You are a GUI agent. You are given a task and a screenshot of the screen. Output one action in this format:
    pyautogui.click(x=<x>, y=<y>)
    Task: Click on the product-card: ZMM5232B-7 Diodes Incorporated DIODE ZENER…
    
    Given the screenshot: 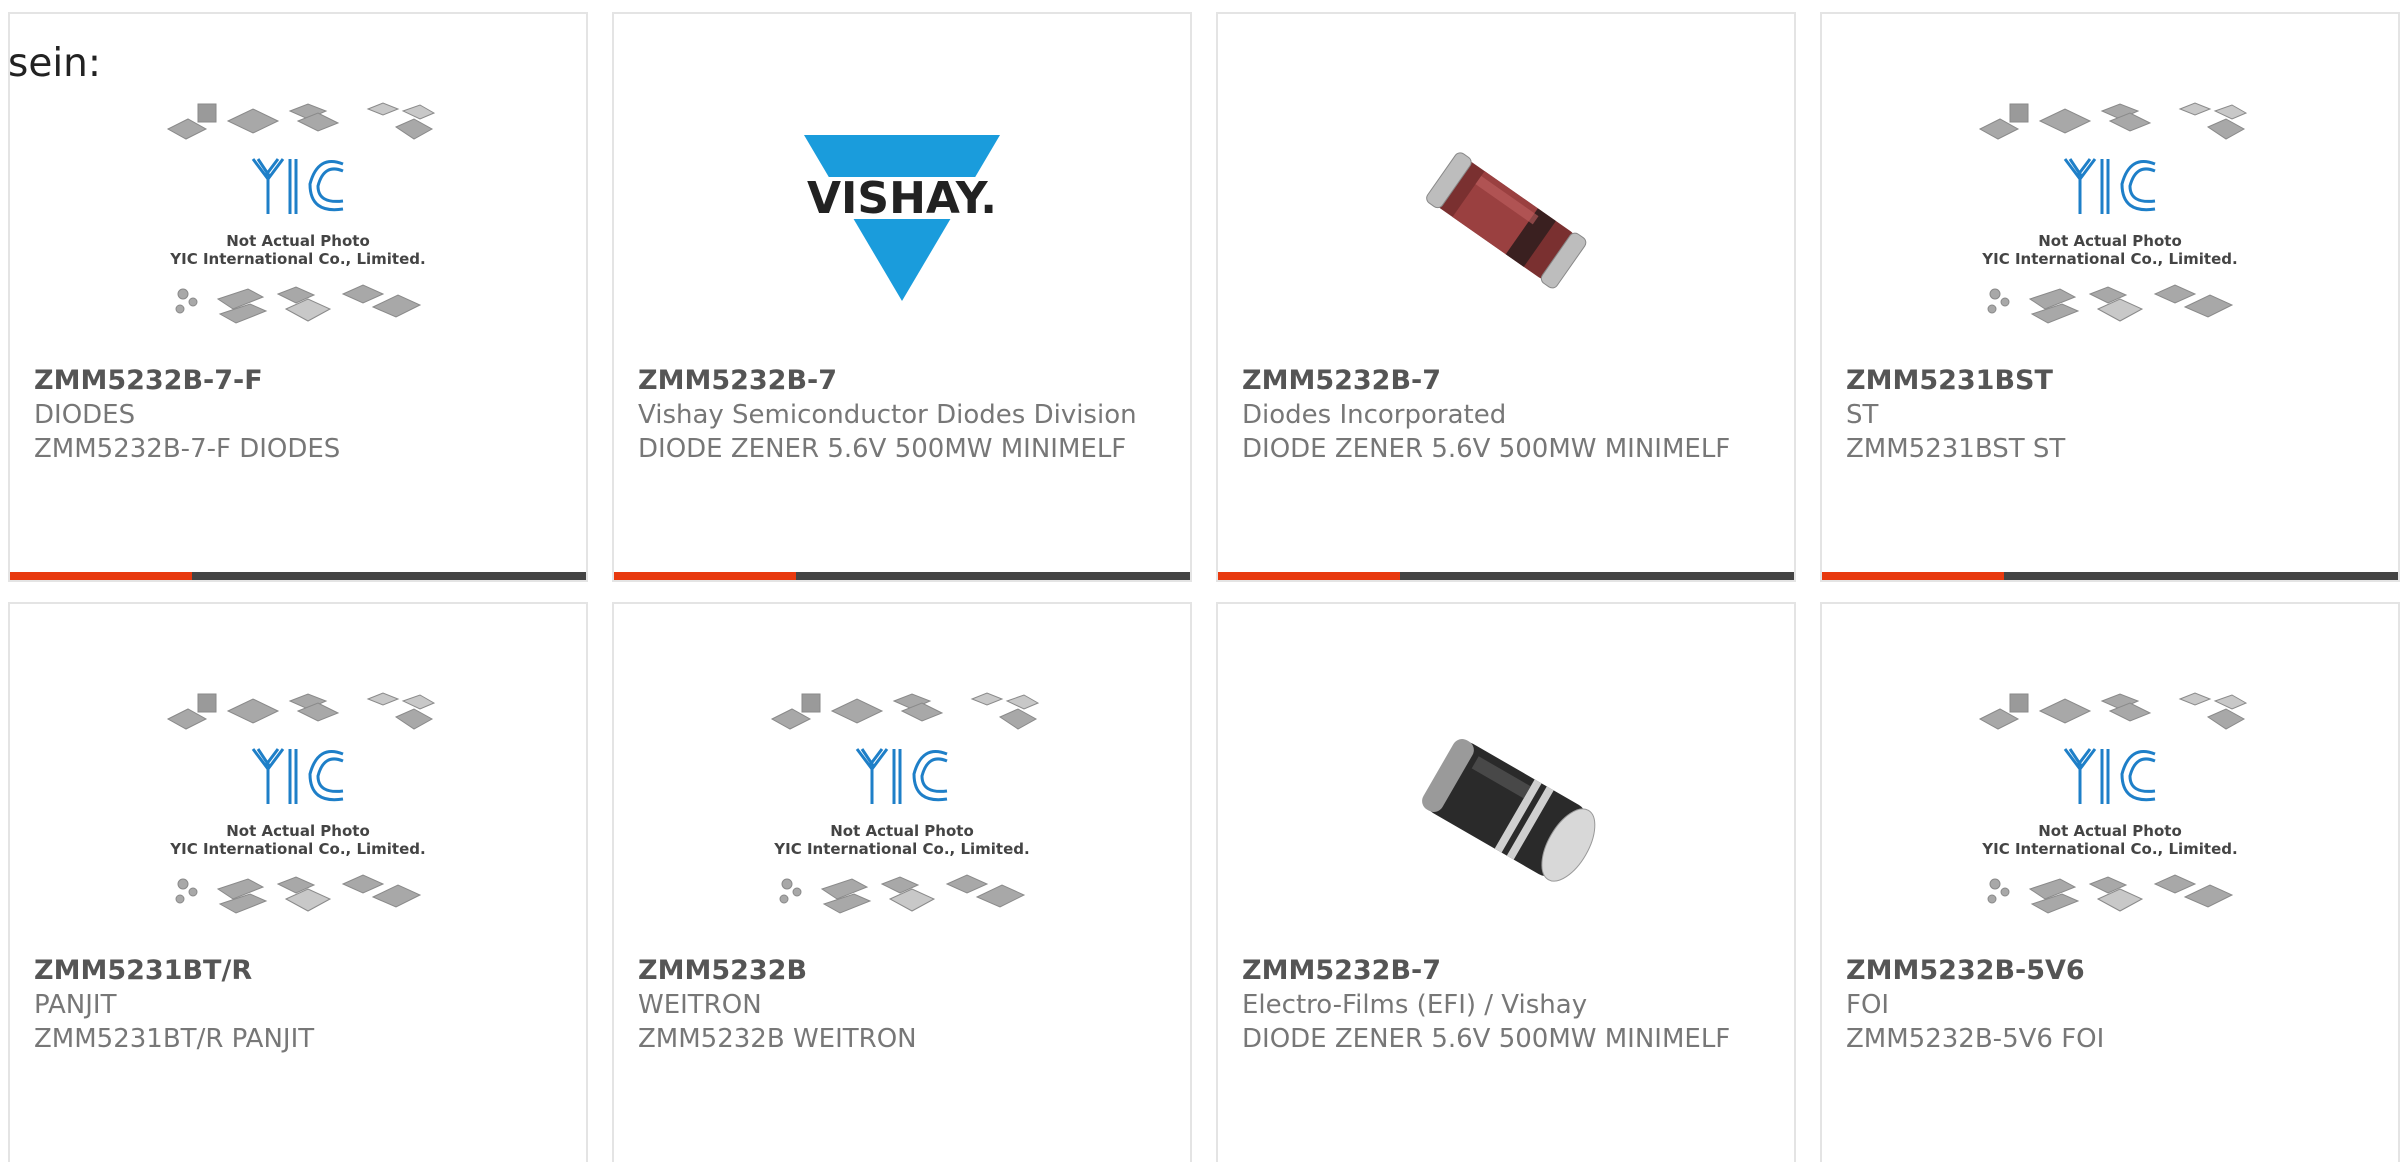 What is the action you would take?
    pyautogui.click(x=1506, y=297)
    